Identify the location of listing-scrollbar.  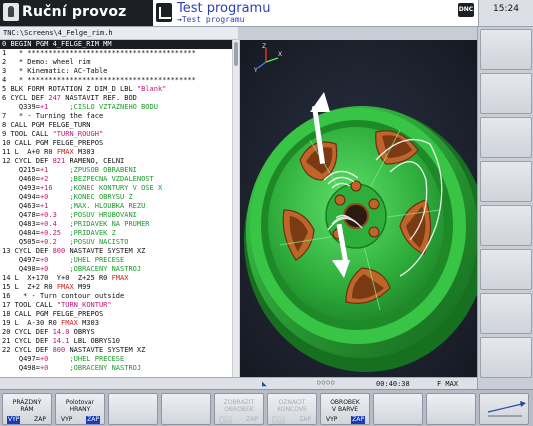
(235, 208).